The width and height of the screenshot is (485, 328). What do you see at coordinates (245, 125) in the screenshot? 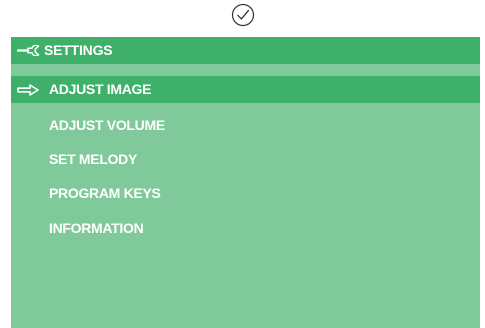
I see `menu-item-adjust-volume: ADJUST VOLUME` at bounding box center [245, 125].